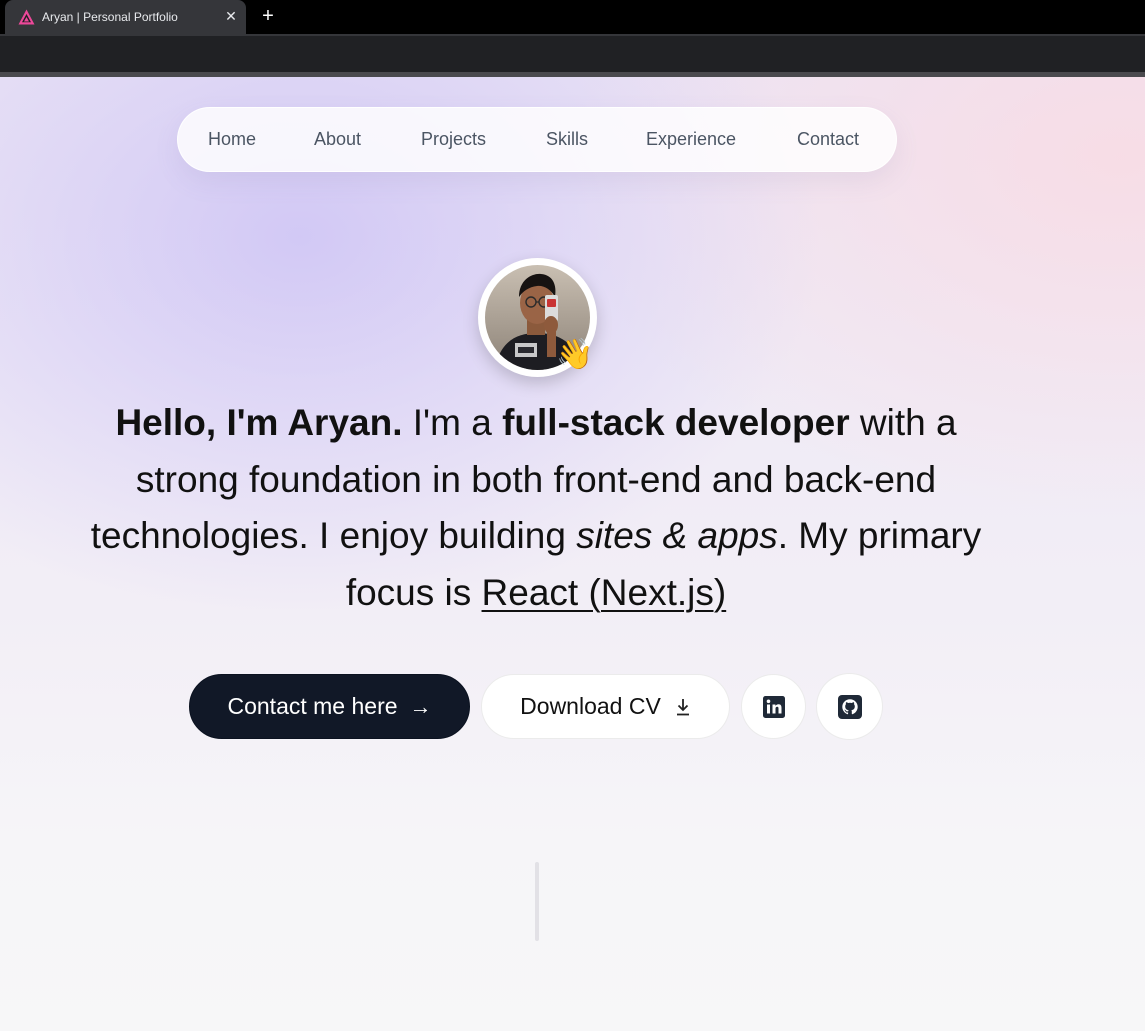 The height and width of the screenshot is (1031, 1145). What do you see at coordinates (604, 592) in the screenshot?
I see `hero-focus-link: React (Next.js)` at bounding box center [604, 592].